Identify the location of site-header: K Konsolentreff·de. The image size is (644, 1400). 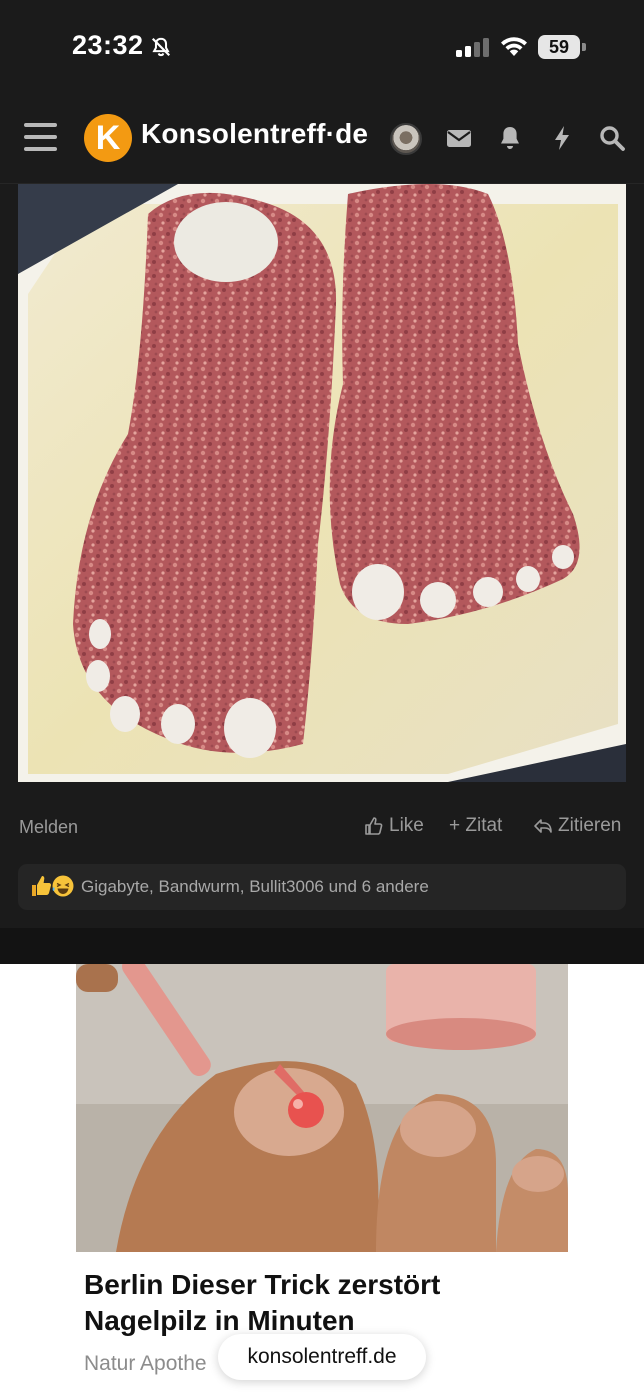
(322, 140).